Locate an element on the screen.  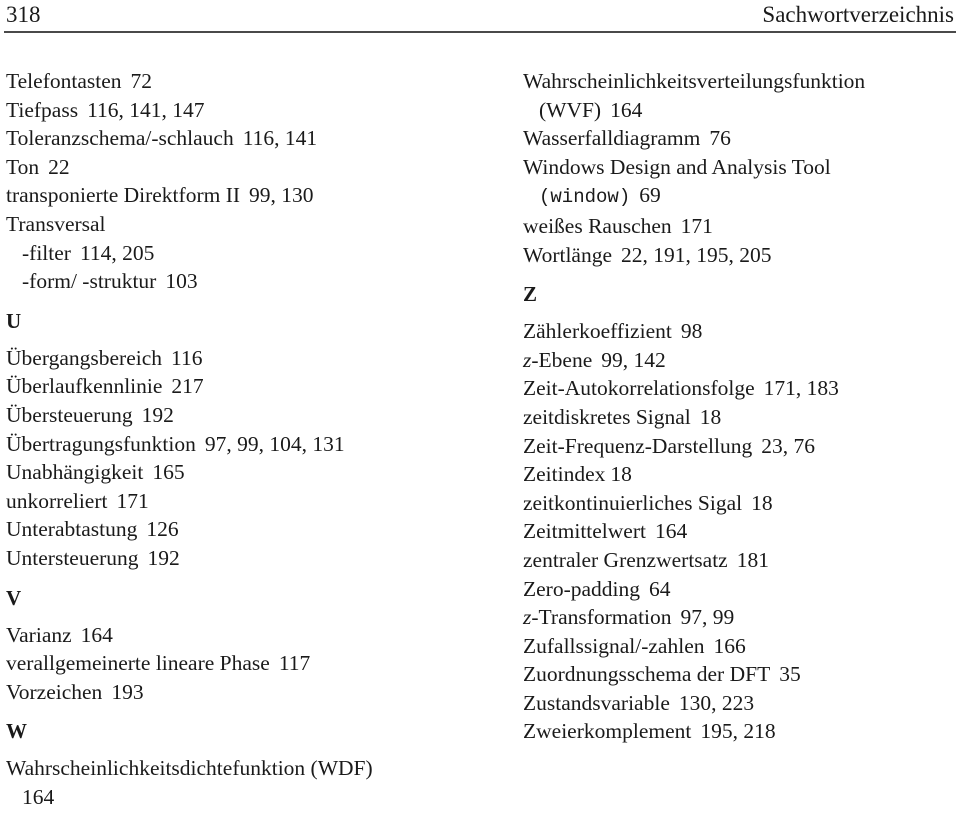
index-entry: Transversal is located at coordinates (241, 224).